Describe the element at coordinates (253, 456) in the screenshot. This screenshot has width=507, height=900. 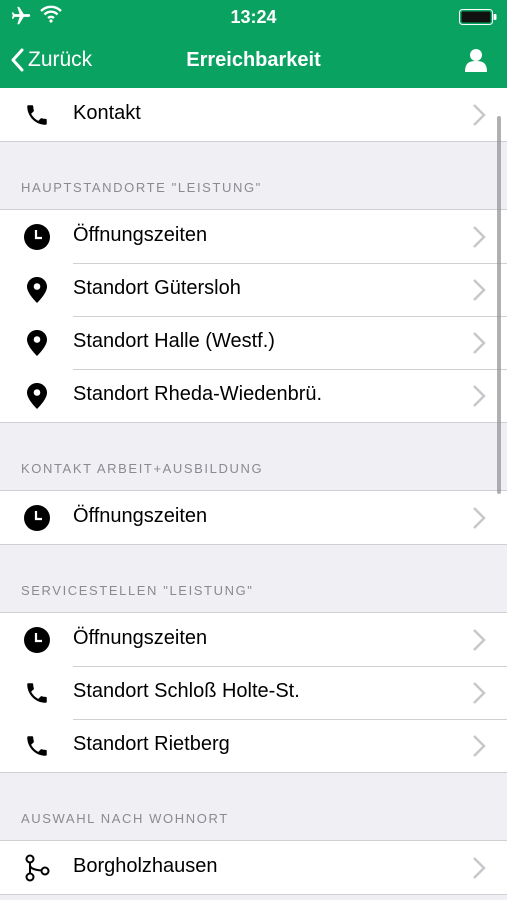
I see `section-header-kontakt-arbeit: KONTAKT ARBEIT+AUSBILDUNG` at that location.